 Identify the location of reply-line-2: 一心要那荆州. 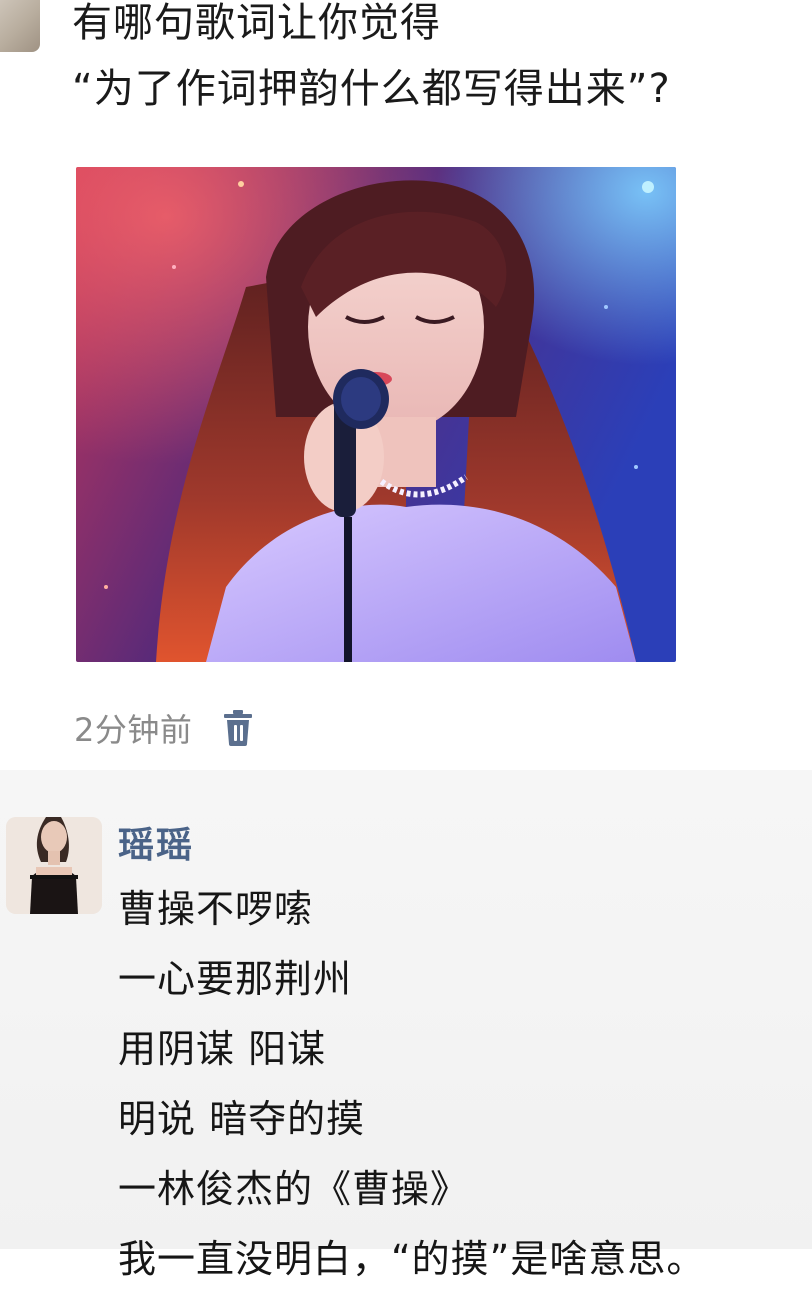
(235, 979).